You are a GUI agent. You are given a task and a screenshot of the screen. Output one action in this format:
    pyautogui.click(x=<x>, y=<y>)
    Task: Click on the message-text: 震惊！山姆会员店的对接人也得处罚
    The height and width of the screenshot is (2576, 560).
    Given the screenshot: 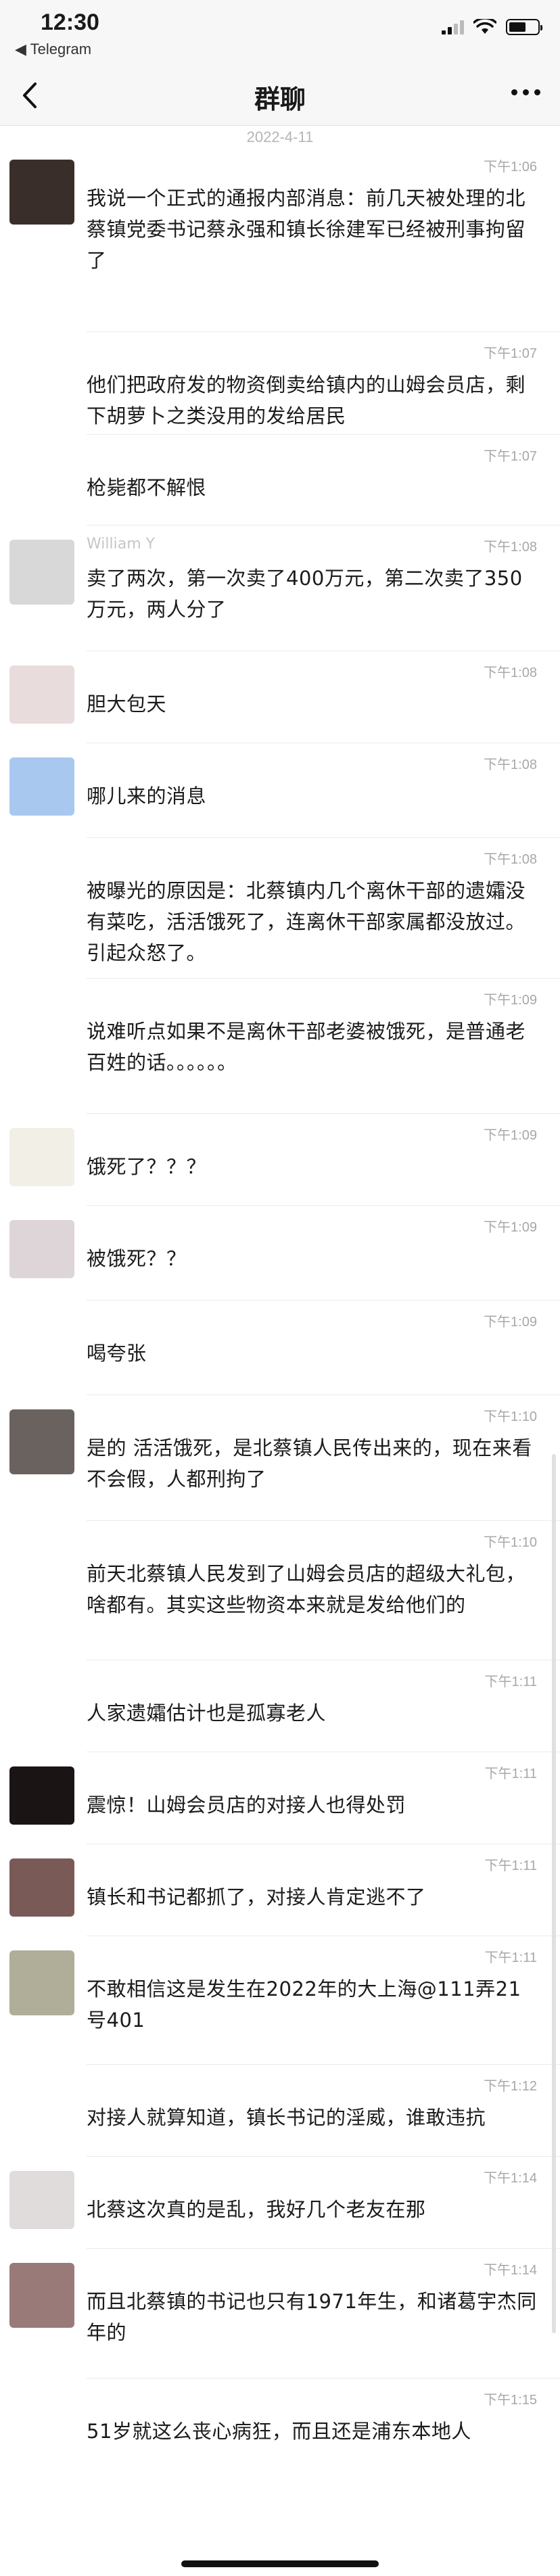 What is the action you would take?
    pyautogui.click(x=246, y=1805)
    